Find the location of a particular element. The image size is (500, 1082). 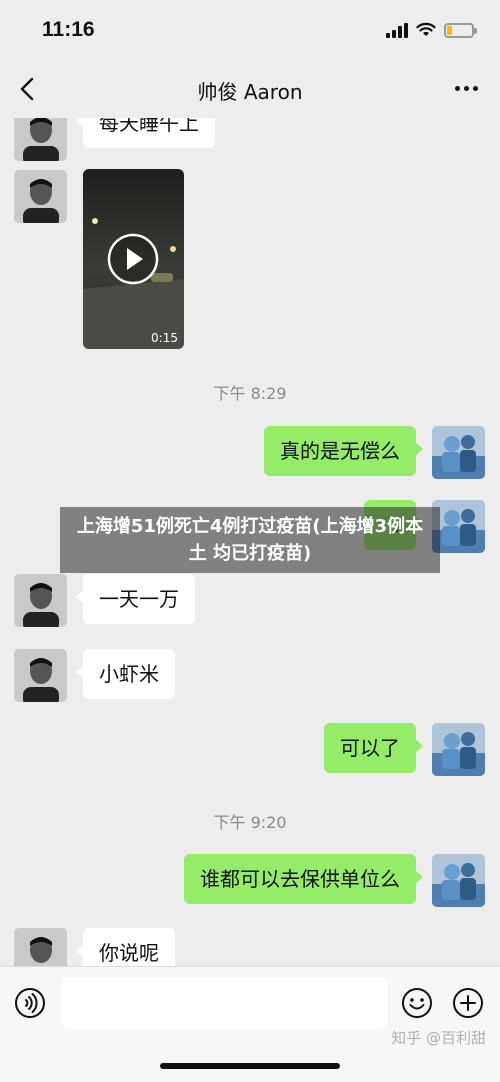

message-bubble-outgoing: 真的是无偿么 is located at coordinates (343, 451).